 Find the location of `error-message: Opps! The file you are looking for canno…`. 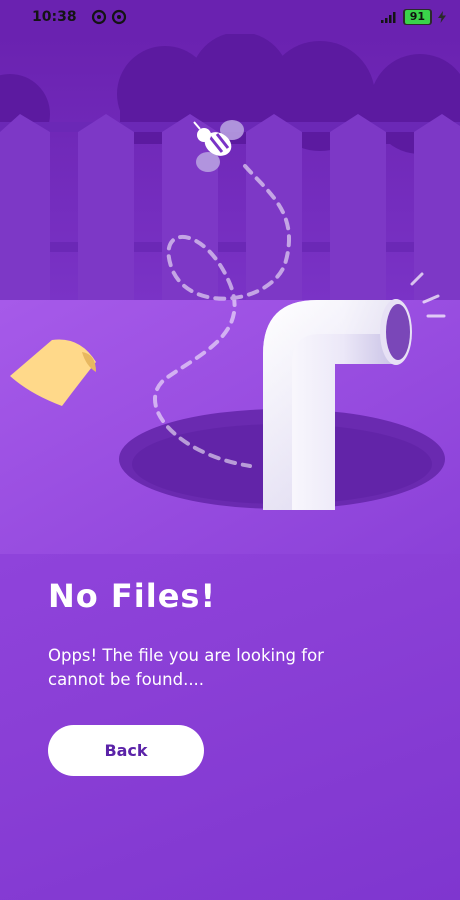

error-message: Opps! The file you are looking for canno… is located at coordinates (186, 667).